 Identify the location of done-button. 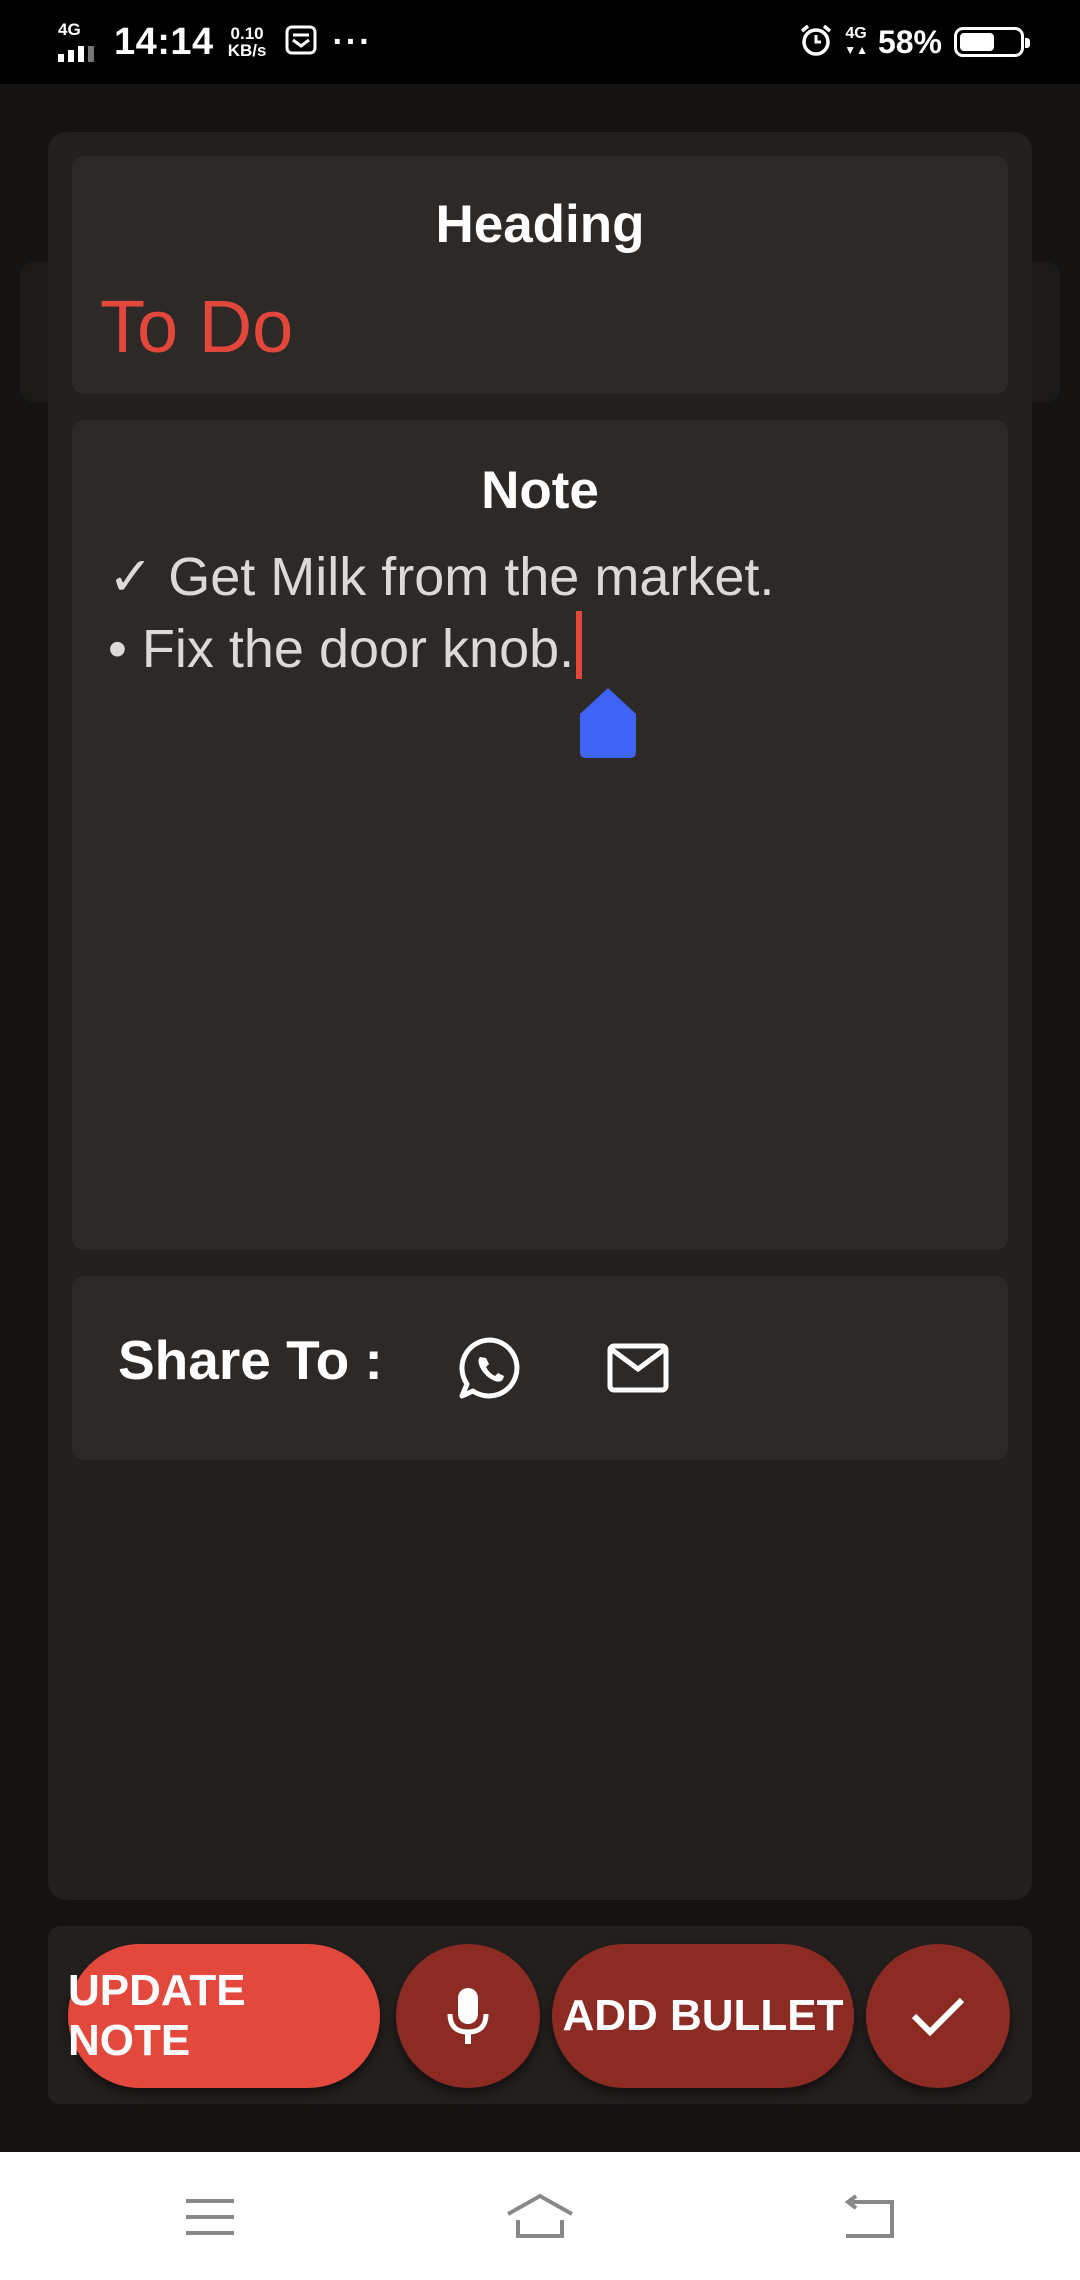
(938, 2016).